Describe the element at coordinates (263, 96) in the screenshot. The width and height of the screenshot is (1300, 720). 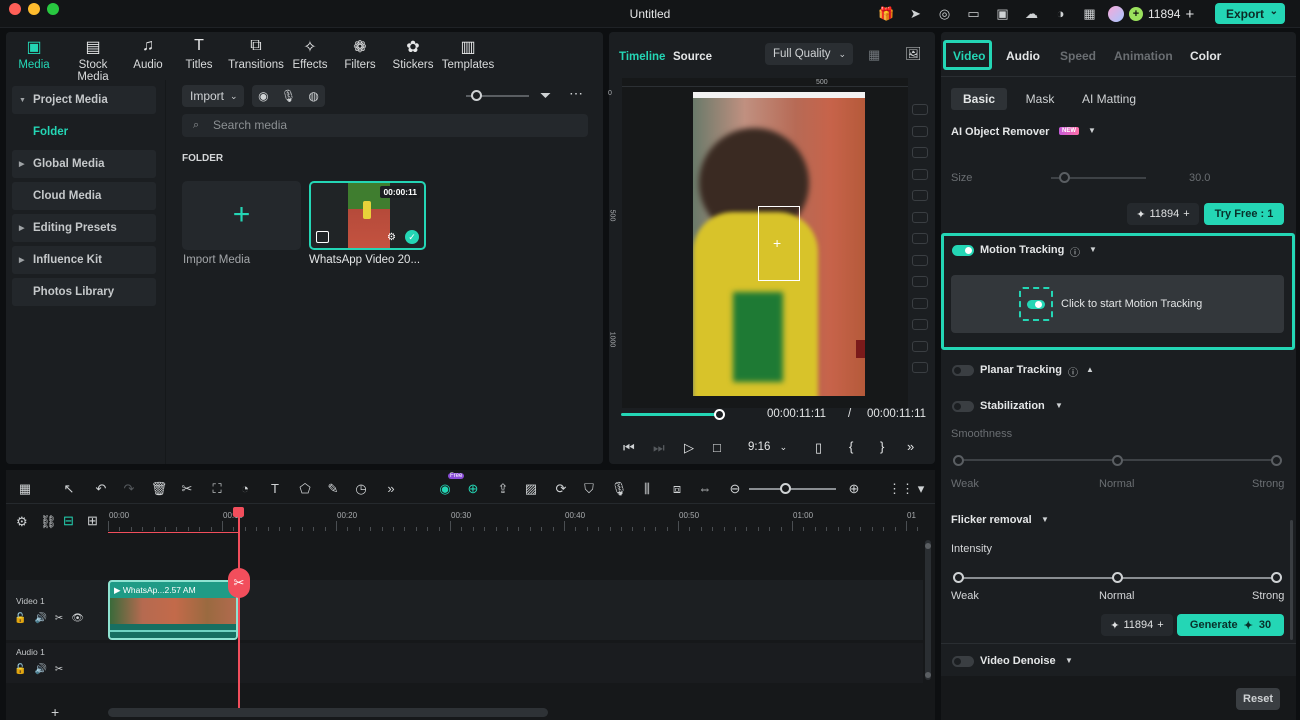
I see `record-icon: ◉` at that location.